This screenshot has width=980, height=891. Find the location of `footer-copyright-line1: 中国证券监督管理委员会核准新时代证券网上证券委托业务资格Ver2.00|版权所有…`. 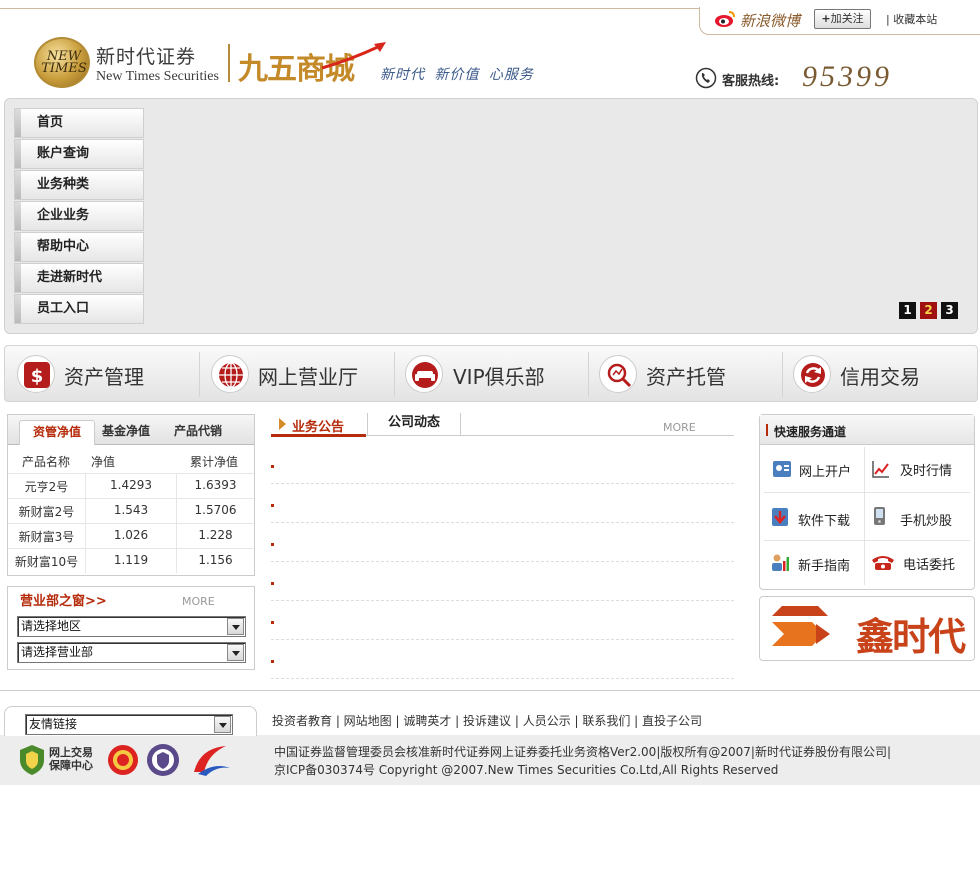

footer-copyright-line1: 中国证券监督管理委员会核准新时代证券网上证券委托业务资格Ver2.00|版权所有… is located at coordinates (582, 752).